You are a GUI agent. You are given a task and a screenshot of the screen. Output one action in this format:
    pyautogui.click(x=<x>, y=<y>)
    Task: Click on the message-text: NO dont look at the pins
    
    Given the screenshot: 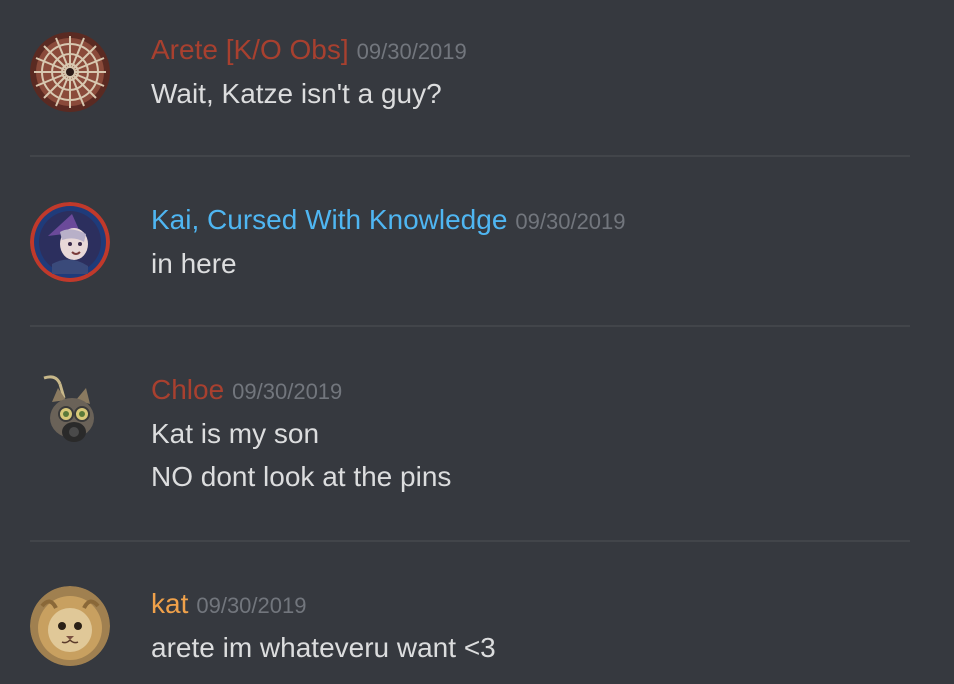 What is the action you would take?
    pyautogui.click(x=301, y=476)
    